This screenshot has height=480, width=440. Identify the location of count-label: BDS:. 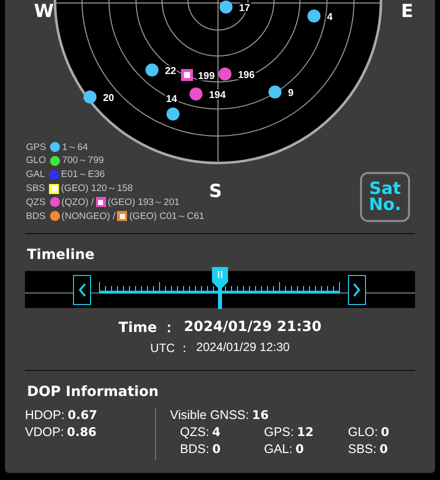
(195, 449).